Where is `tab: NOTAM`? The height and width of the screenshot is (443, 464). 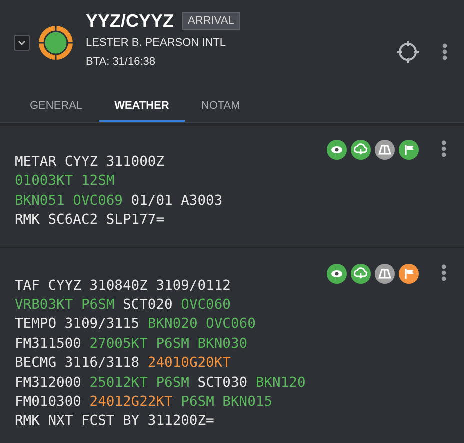 tab: NOTAM is located at coordinates (220, 107).